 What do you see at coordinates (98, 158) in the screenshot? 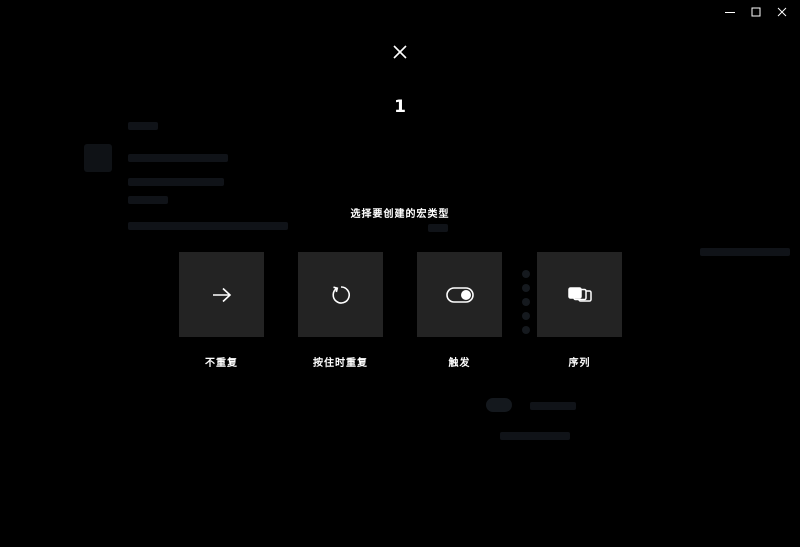
I see `background-thumbnail` at bounding box center [98, 158].